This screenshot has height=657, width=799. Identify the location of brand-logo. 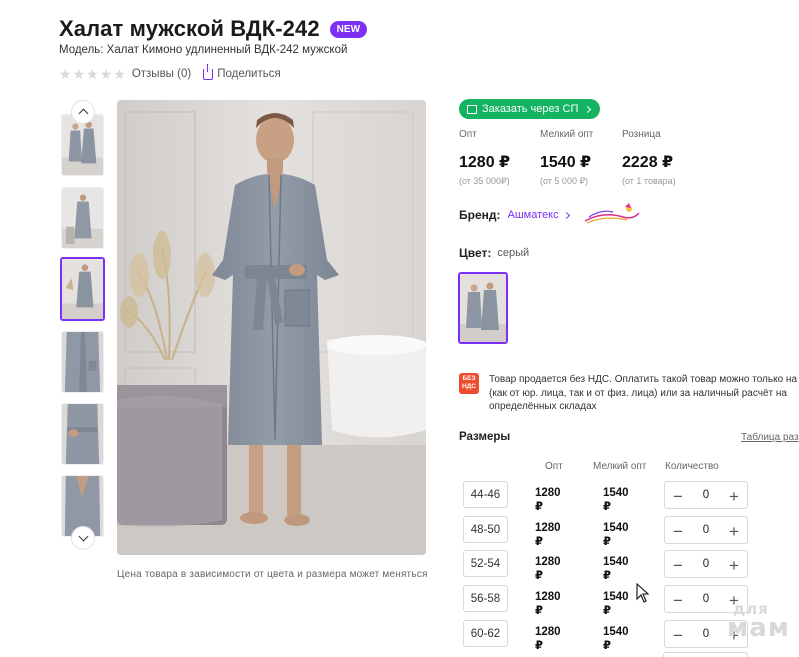
(612, 215).